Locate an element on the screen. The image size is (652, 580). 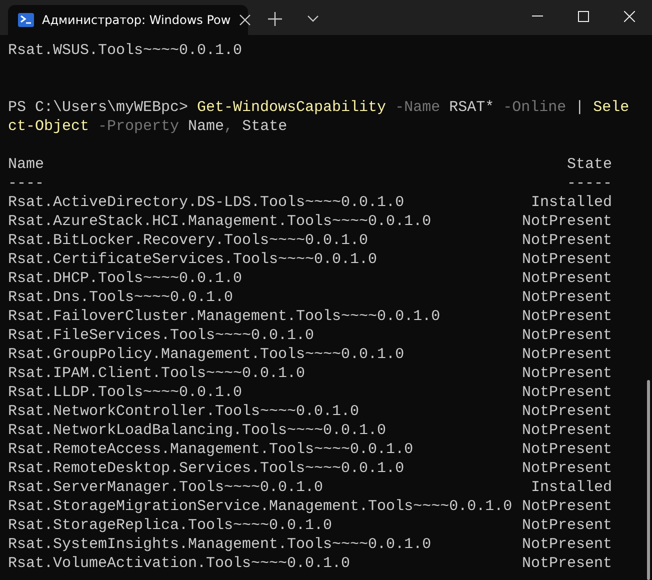
capability-name: Rsat.DHCP.Tools~~~~0.0.1.0 is located at coordinates (125, 278).